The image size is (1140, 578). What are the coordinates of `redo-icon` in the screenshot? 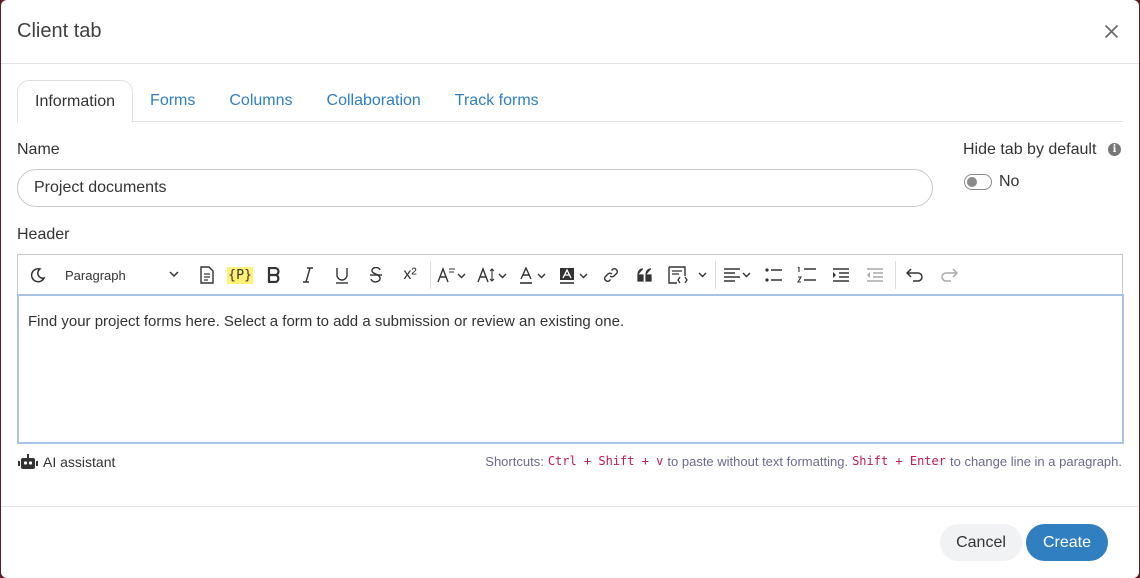 It's located at (949, 275).